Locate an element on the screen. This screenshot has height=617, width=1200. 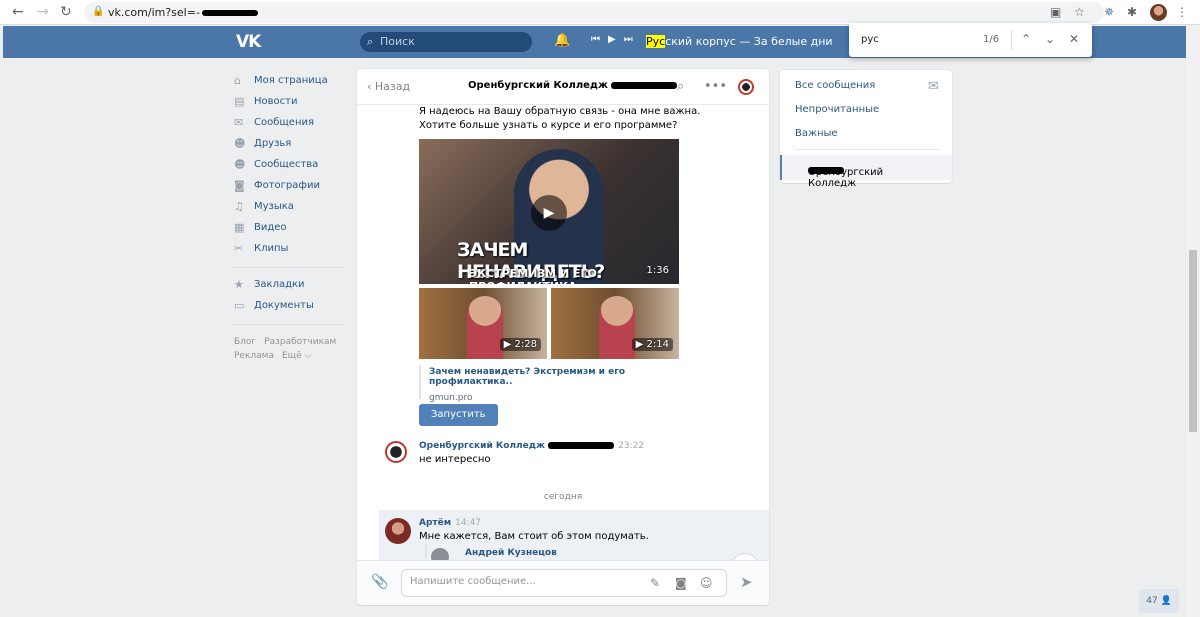
find-prev-chevron-up-icon: ⌃ is located at coordinates (1026, 39).